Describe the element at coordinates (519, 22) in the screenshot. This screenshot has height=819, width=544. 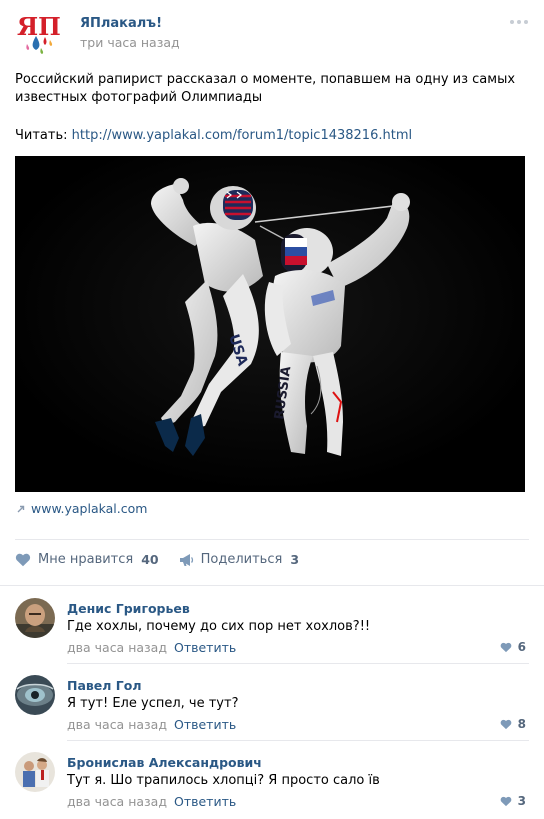
I see `more-icon` at that location.